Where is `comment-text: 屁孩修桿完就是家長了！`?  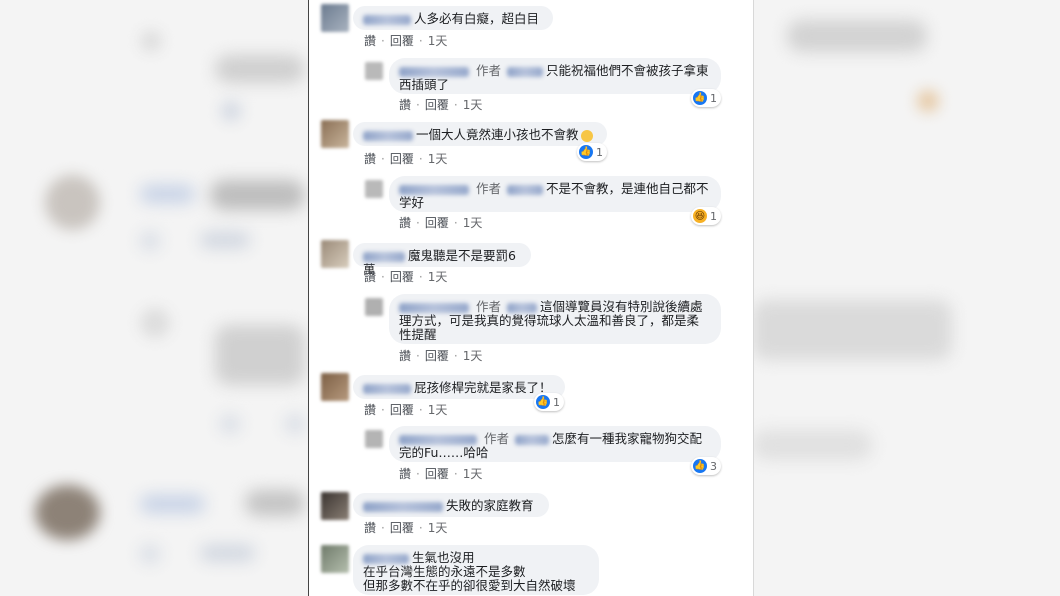
comment-text: 屁孩修桿完就是家長了！ is located at coordinates (483, 387).